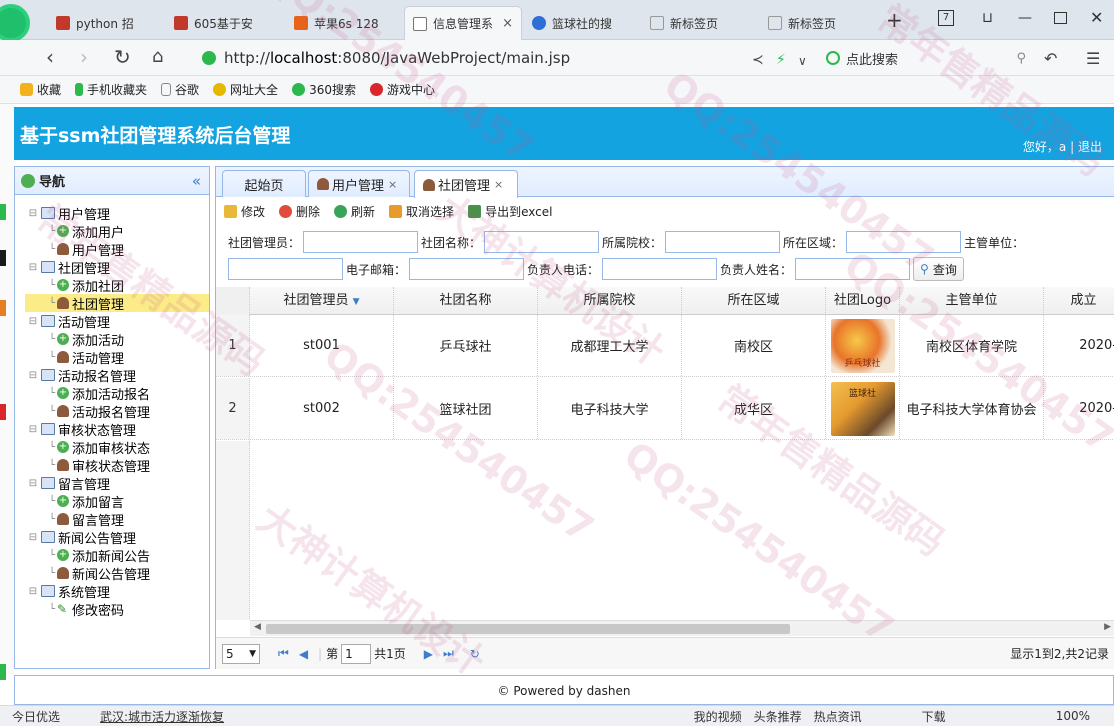  Describe the element at coordinates (448, 653) in the screenshot. I see `last-page-icon: ⏭` at that location.